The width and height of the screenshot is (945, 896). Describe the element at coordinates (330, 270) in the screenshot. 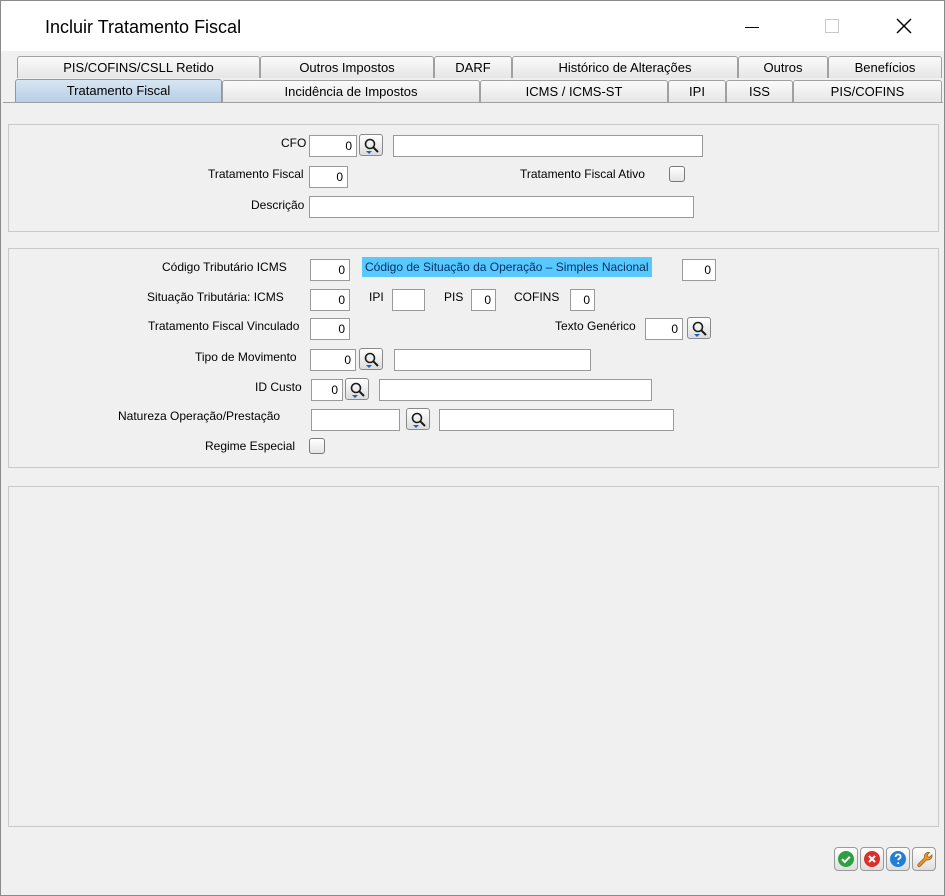

I see `codigo-tributario-icms-input: 0` at that location.